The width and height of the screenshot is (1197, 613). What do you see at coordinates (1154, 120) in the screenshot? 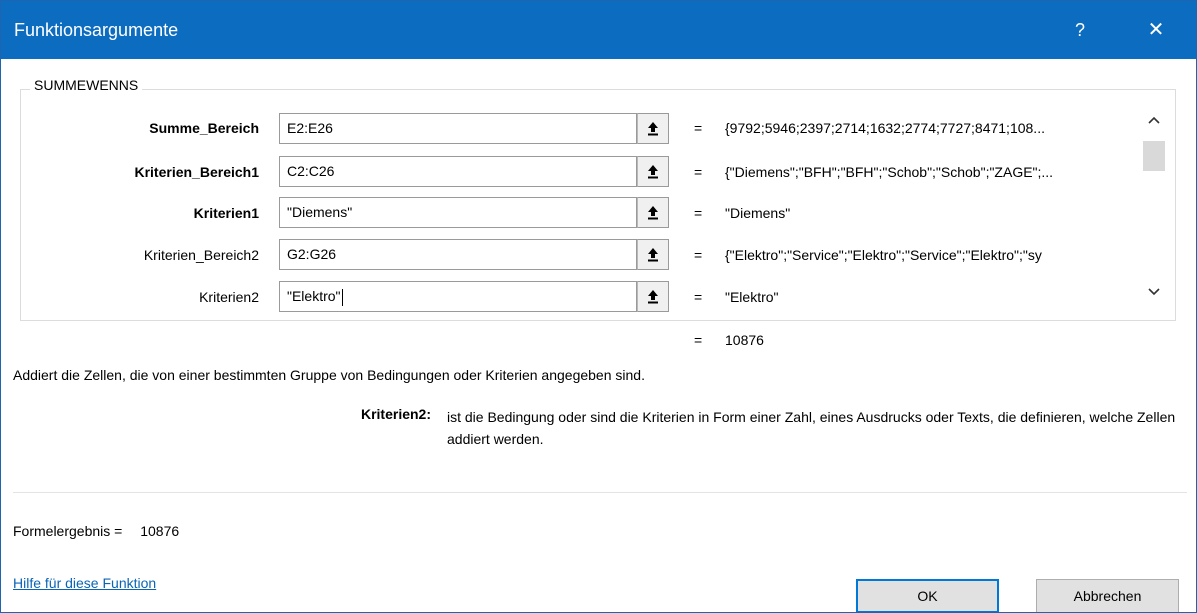
I see `chevron-up-icon` at bounding box center [1154, 120].